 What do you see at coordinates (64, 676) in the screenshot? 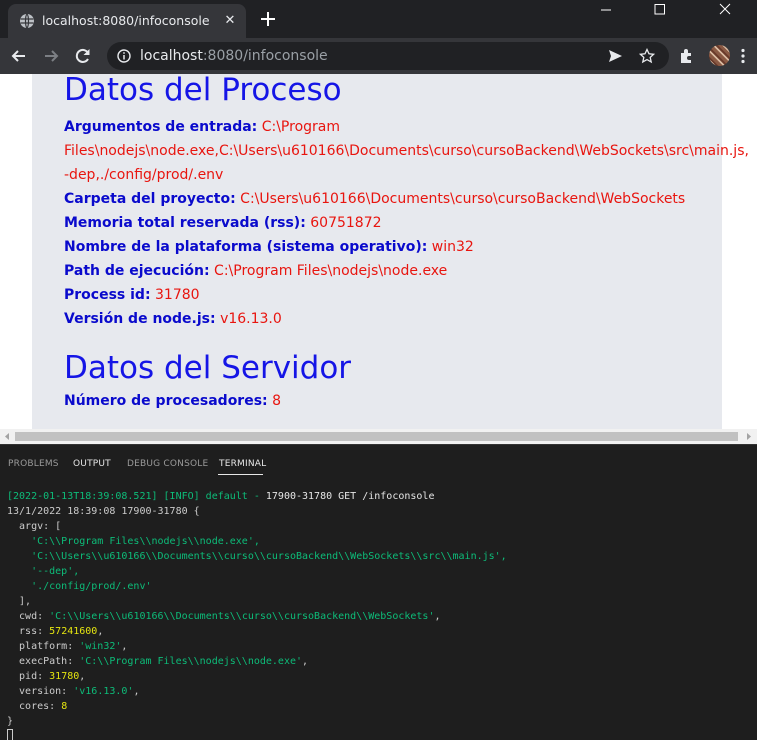
I see `pid-value-term: 31780` at bounding box center [64, 676].